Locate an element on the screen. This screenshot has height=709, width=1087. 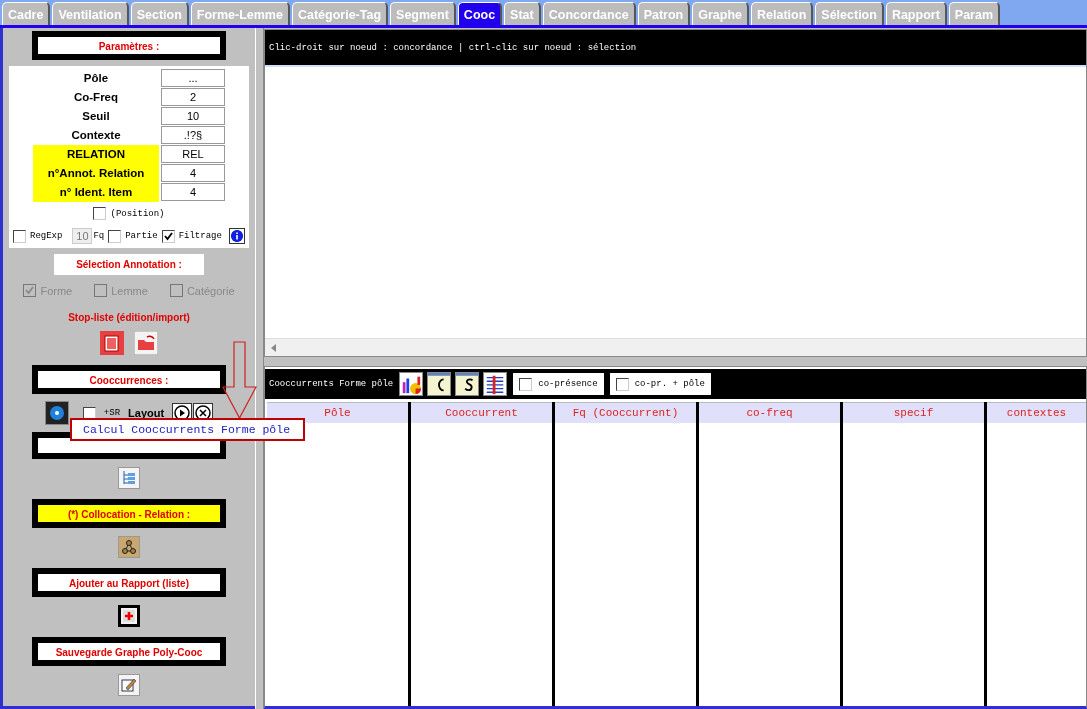
column-header: contextes is located at coordinates (1036, 412).